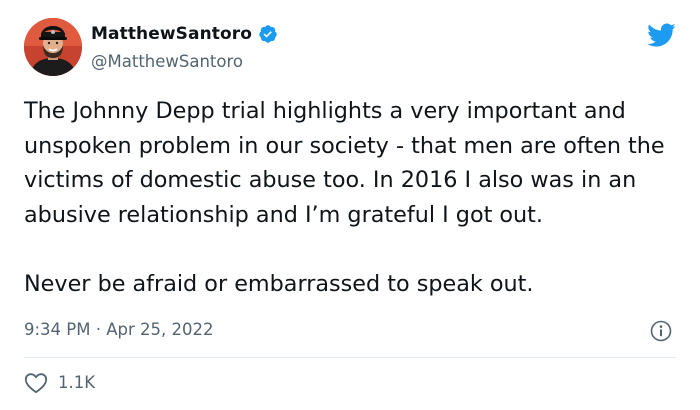 Image resolution: width=700 pixels, height=410 pixels. I want to click on like-count: 1.1K, so click(77, 382).